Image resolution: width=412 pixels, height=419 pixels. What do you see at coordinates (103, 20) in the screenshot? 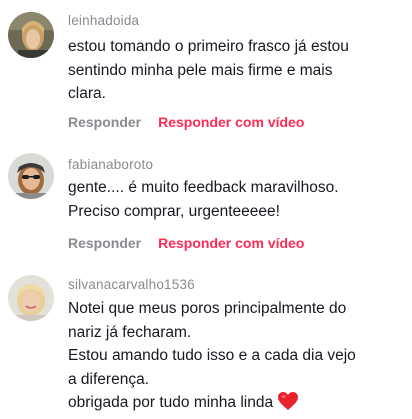
I see `comment-username: leinhadoida` at bounding box center [103, 20].